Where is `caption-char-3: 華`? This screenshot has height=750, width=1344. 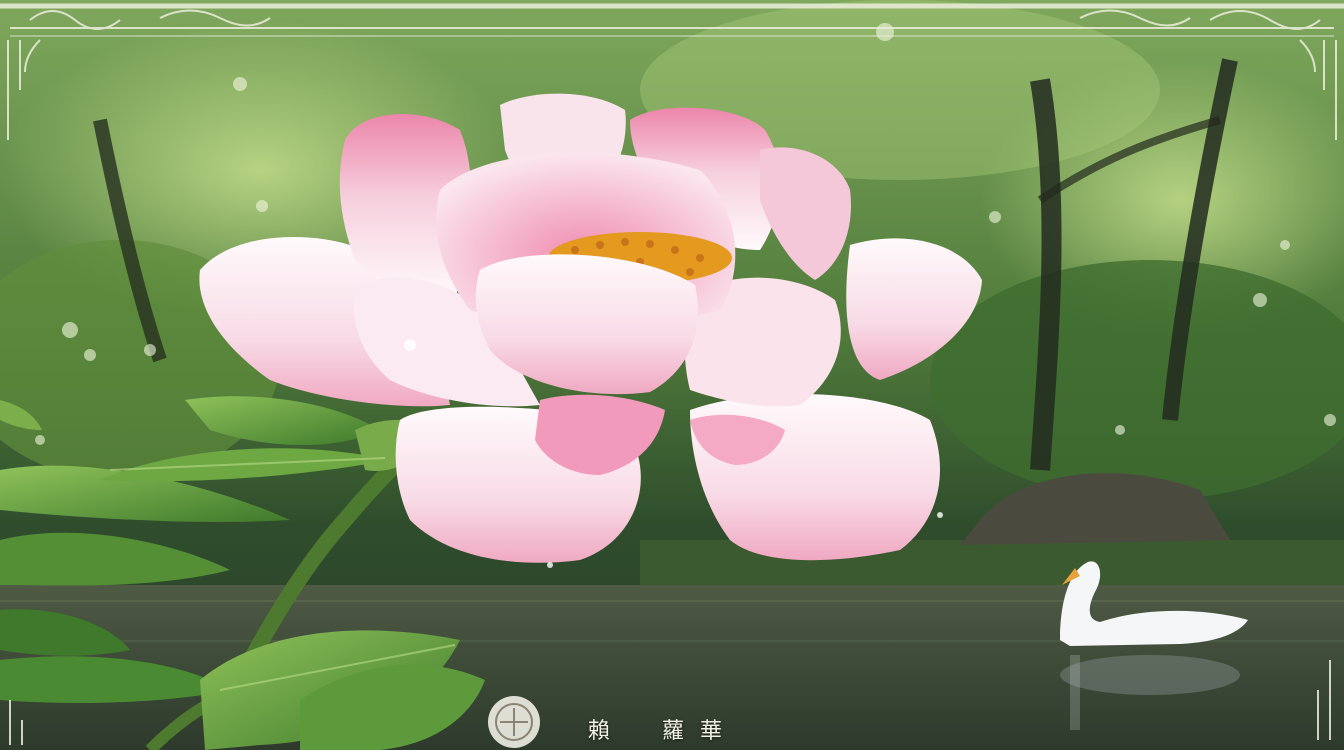
caption-char-3: 華 is located at coordinates (712, 731).